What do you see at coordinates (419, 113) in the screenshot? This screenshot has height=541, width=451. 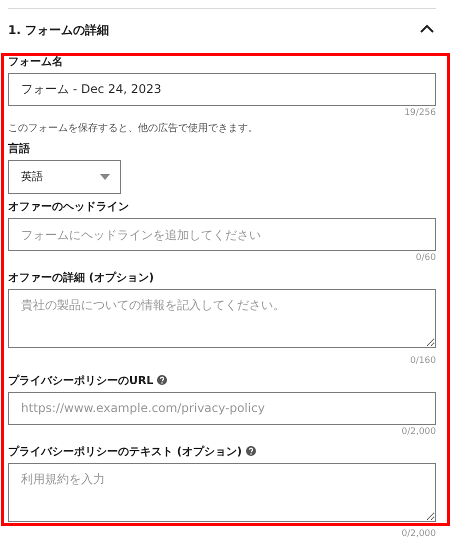 I see `character-counter: 19/256` at bounding box center [419, 113].